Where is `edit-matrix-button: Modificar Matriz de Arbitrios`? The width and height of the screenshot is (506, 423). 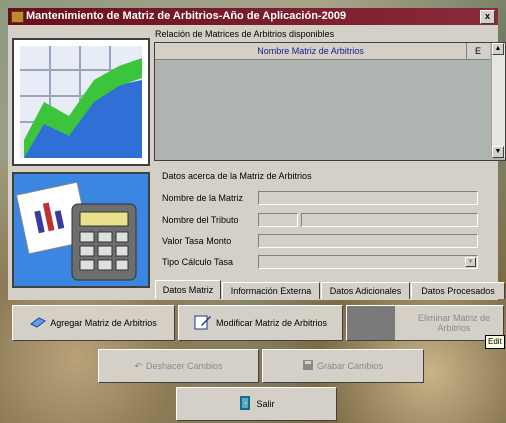 edit-matrix-button: Modificar Matriz de Arbitrios is located at coordinates (260, 323).